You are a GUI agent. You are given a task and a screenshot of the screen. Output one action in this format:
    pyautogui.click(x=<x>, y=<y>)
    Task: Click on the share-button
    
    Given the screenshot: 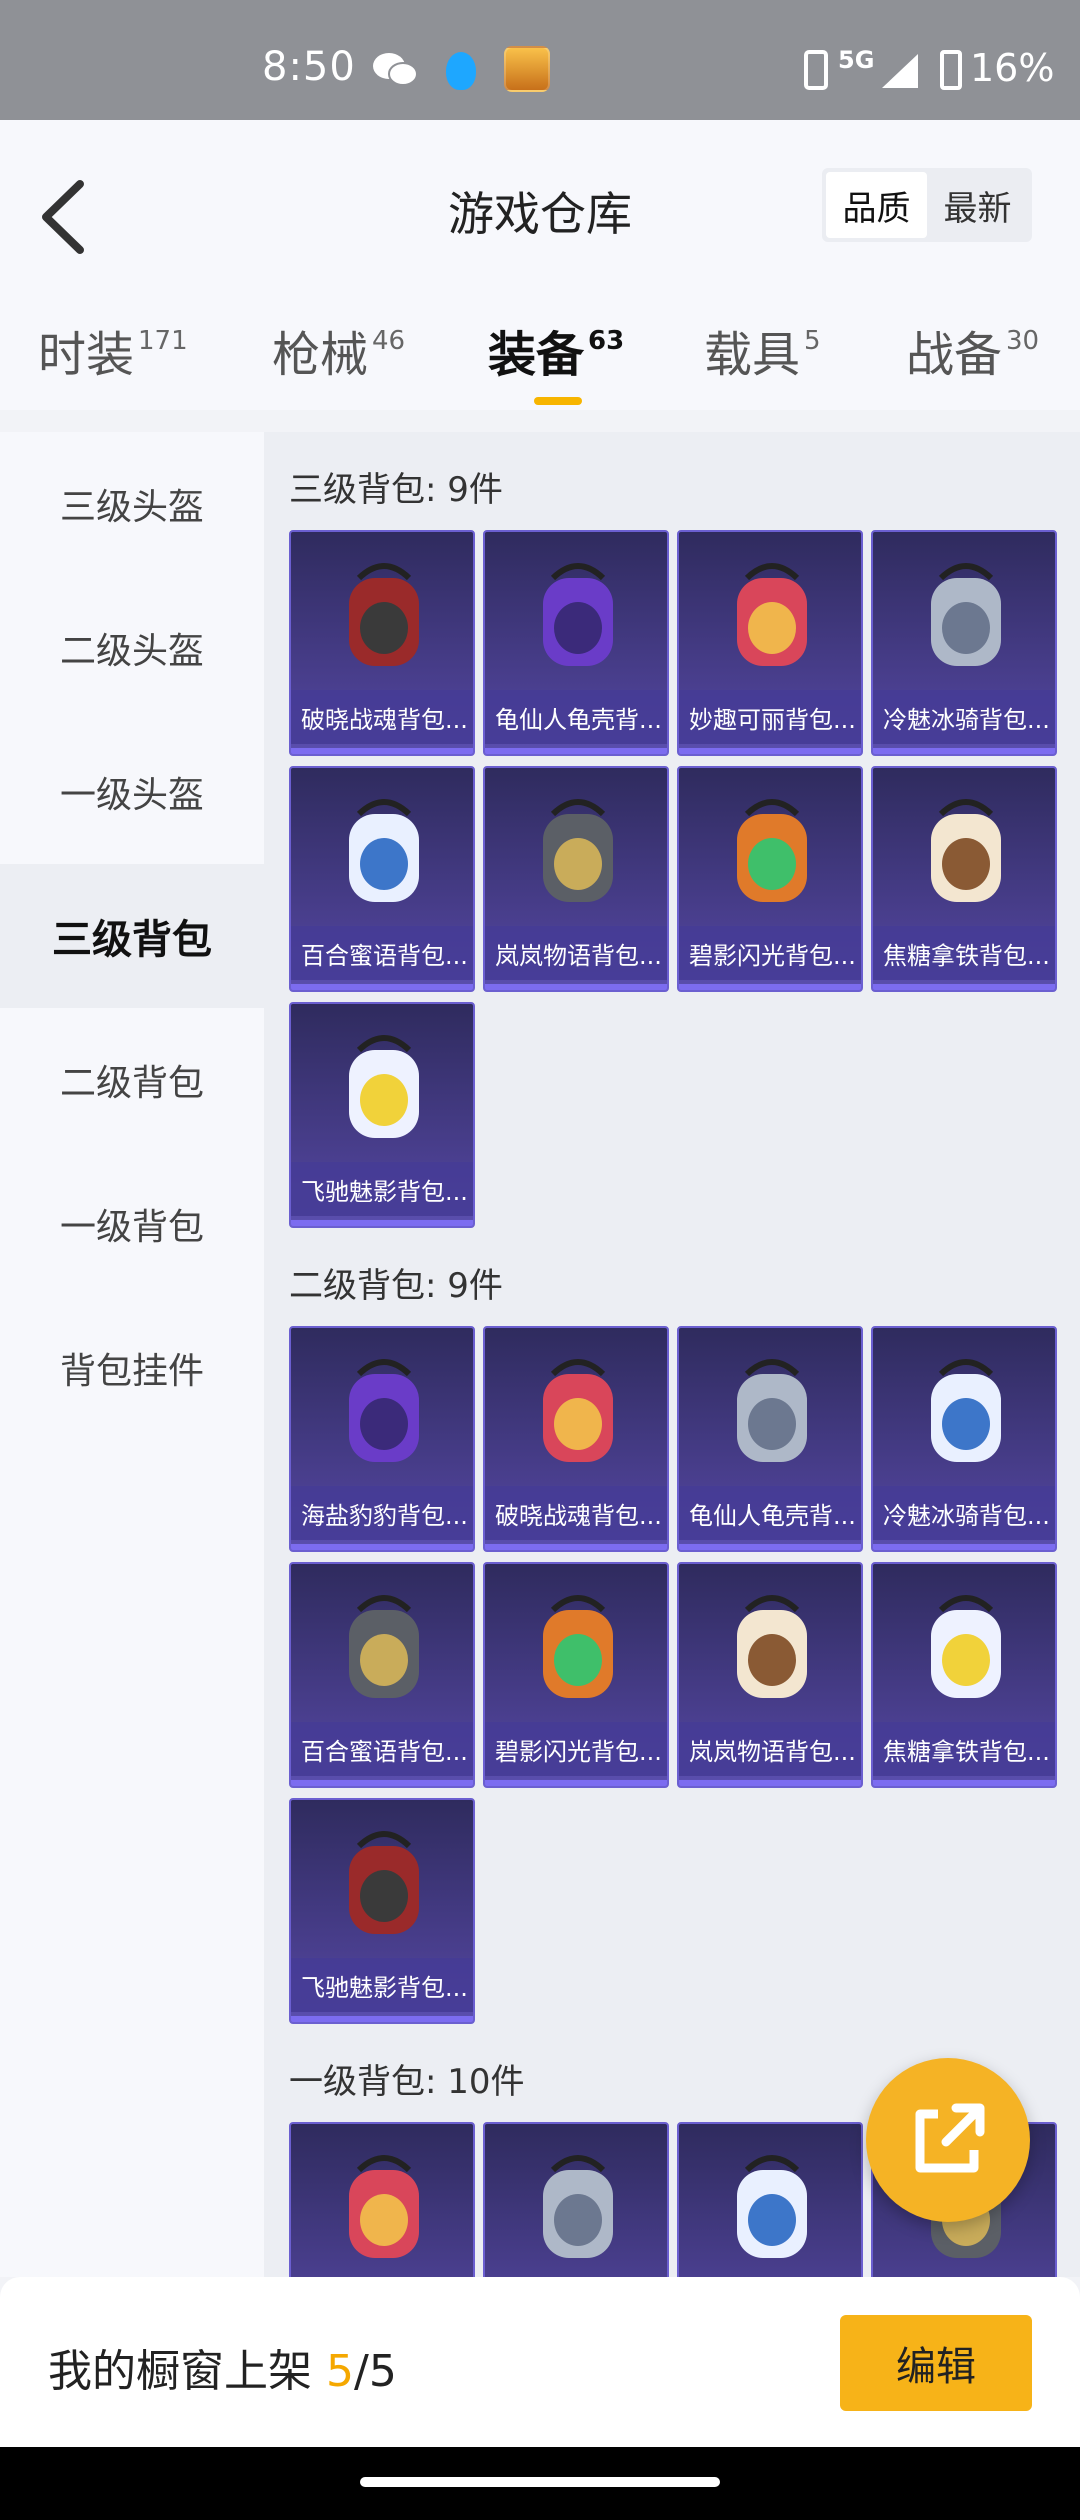 What is the action you would take?
    pyautogui.click(x=948, y=2140)
    